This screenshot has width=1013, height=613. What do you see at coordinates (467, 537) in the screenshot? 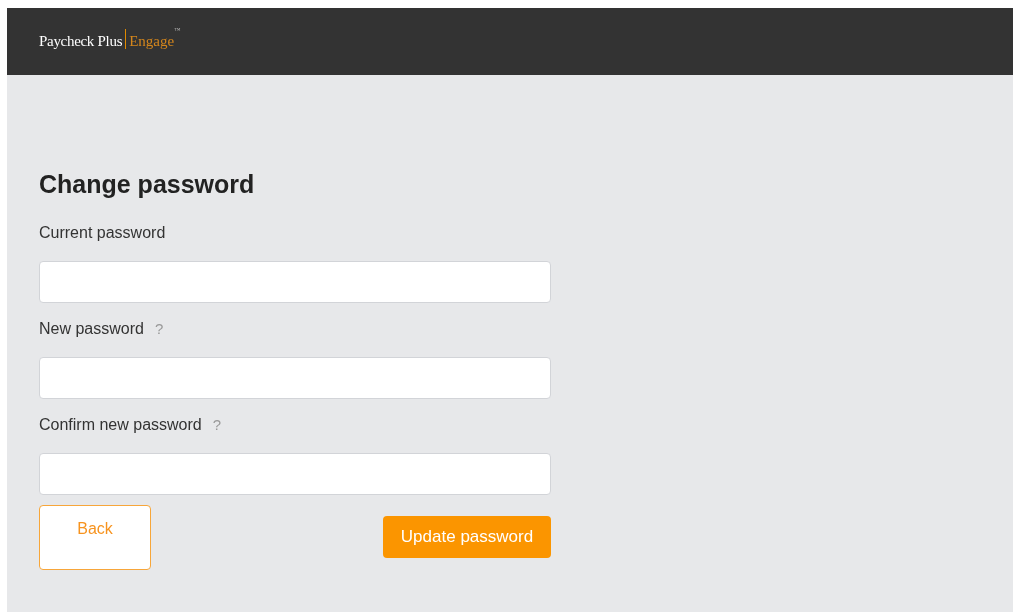
I see `update-password-button: Update password` at bounding box center [467, 537].